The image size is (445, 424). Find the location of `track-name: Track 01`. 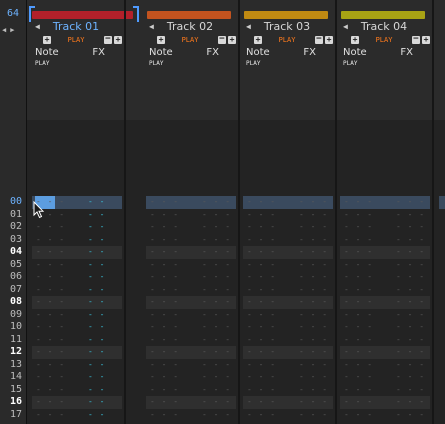

track-name: Track 01 is located at coordinates (76, 26).